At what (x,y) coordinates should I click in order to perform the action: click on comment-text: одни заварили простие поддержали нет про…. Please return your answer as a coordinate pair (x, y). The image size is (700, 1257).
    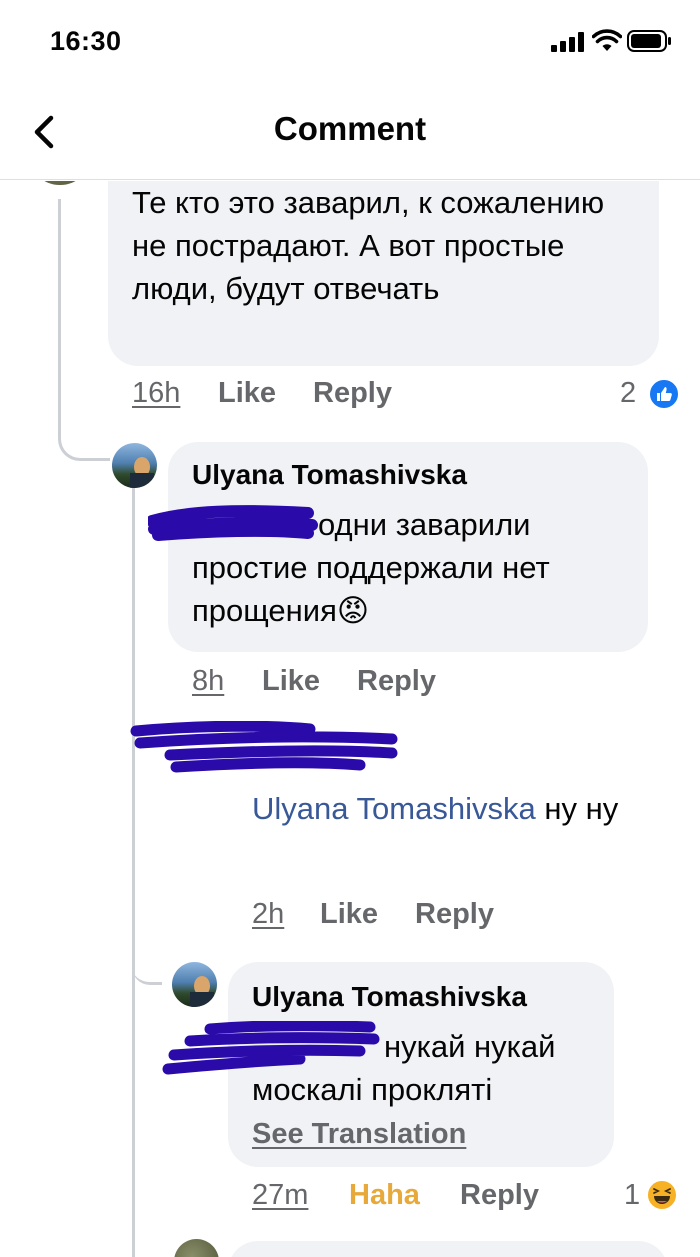
    Looking at the image, I should click on (412, 567).